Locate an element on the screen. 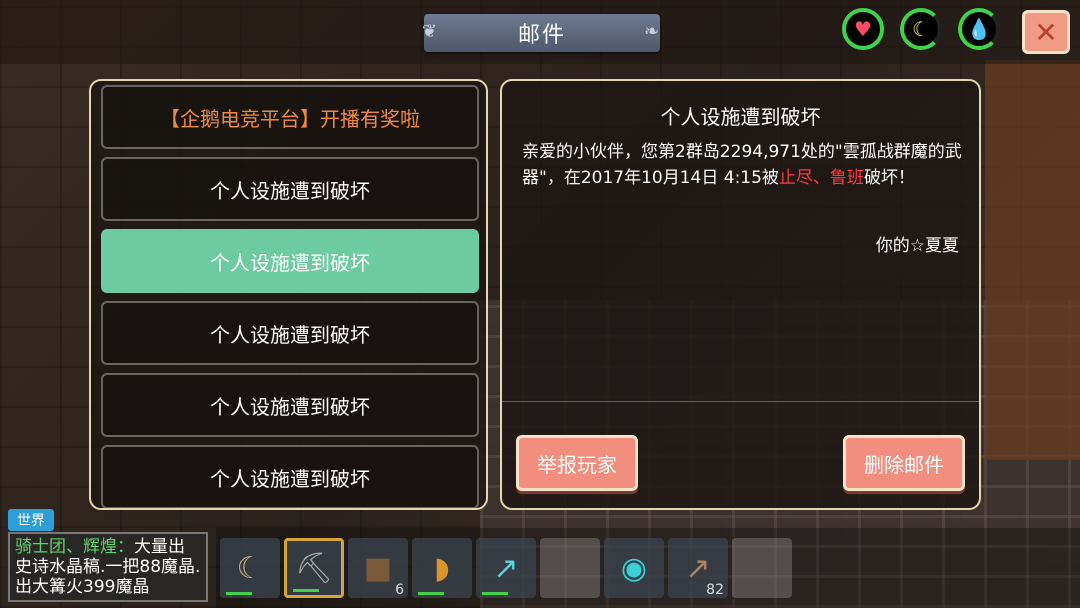 This screenshot has width=1080, height=608. curl-right-icon: ❧ is located at coordinates (653, 31).